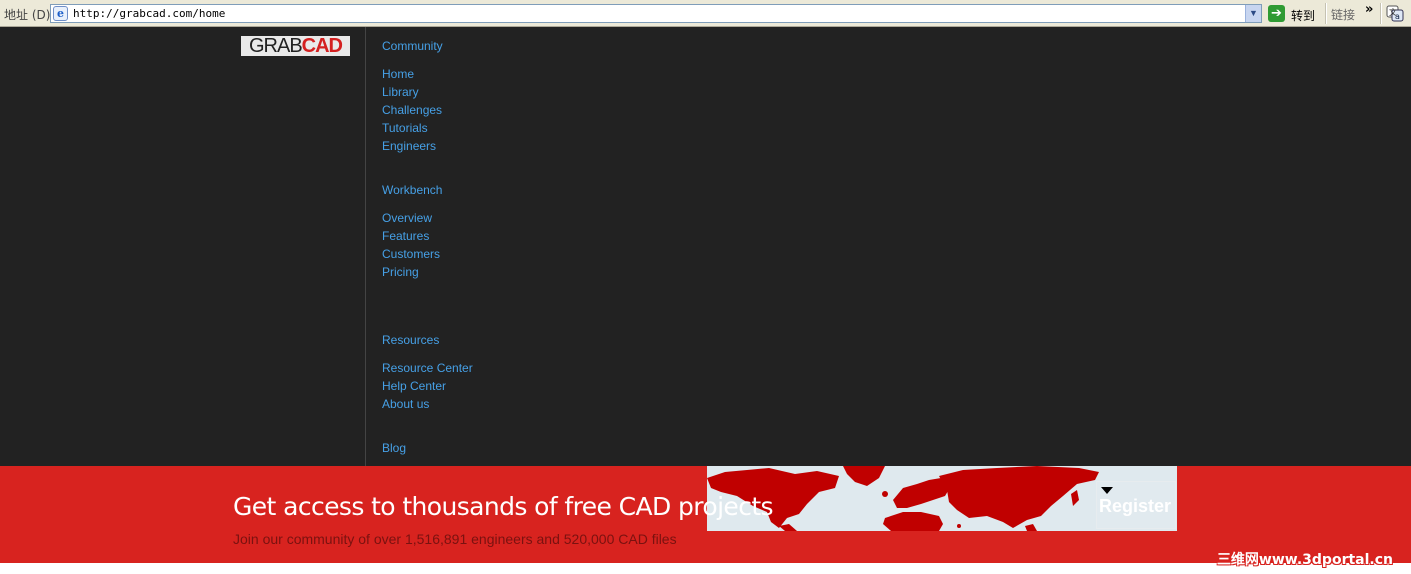  What do you see at coordinates (365, 246) in the screenshot?
I see `nav-divider` at bounding box center [365, 246].